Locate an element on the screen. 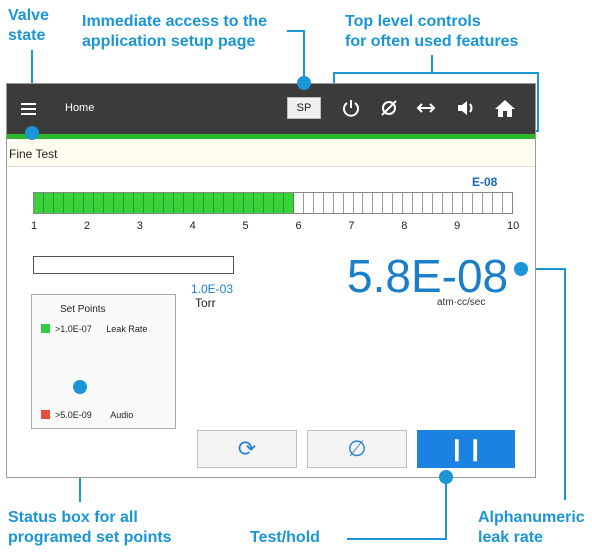 Image resolution: width=592 pixels, height=553 pixels. tick-label: 3 is located at coordinates (139, 226).